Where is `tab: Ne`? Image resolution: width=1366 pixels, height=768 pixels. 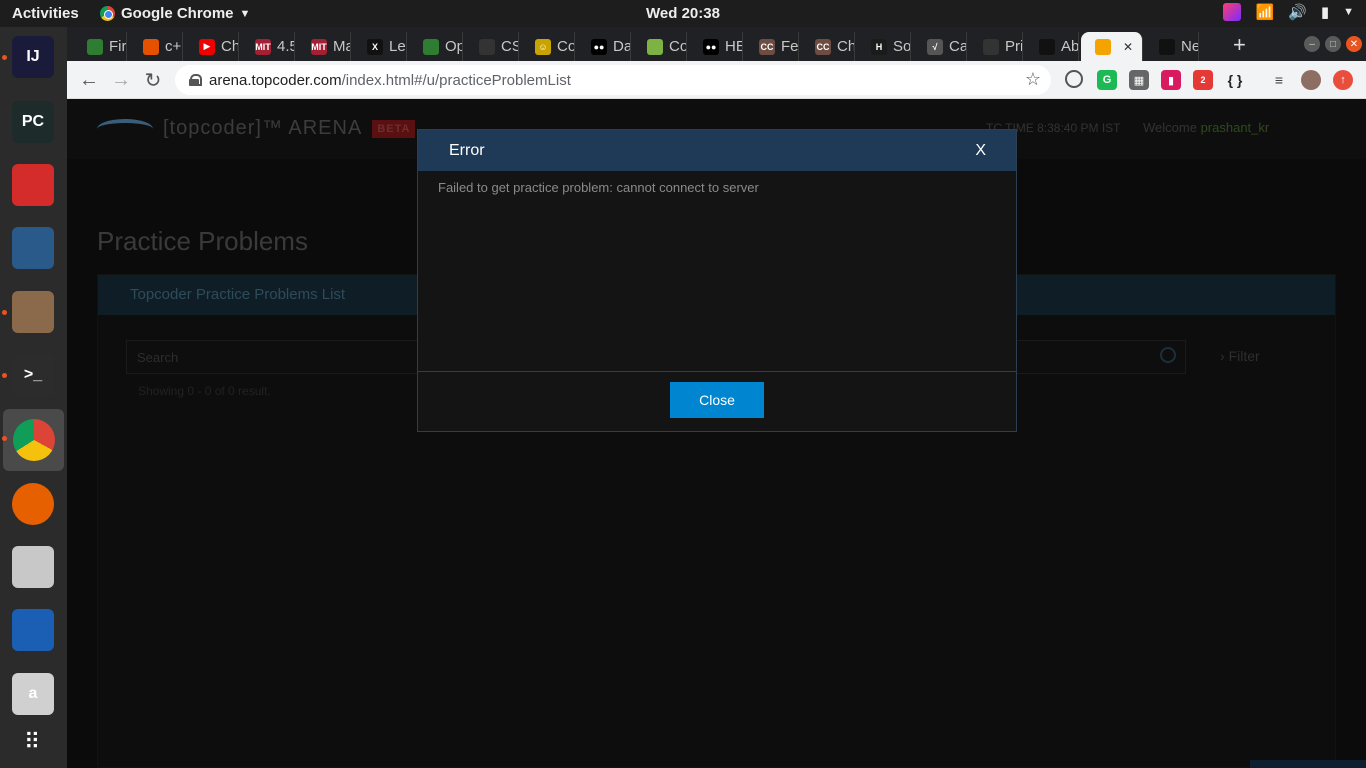 tab: Ne is located at coordinates (1172, 46).